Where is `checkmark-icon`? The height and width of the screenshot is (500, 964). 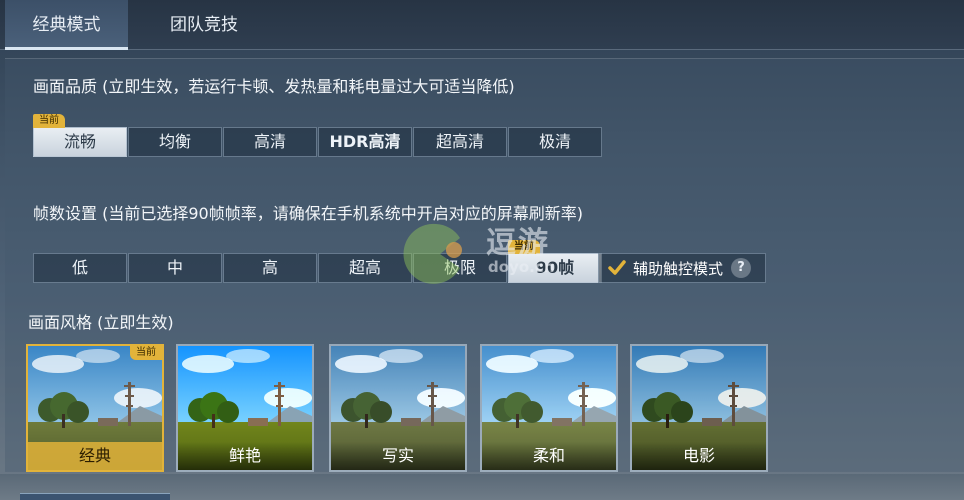
checkmark-icon is located at coordinates (617, 268).